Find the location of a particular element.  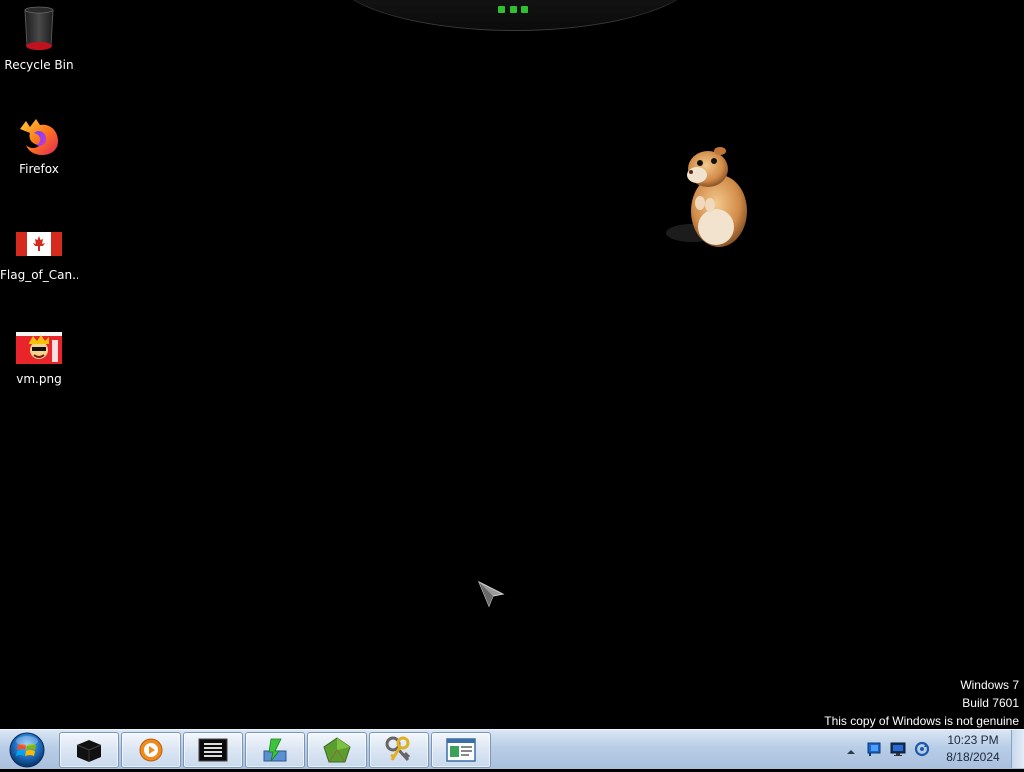

network-flag-icon is located at coordinates (874, 749).